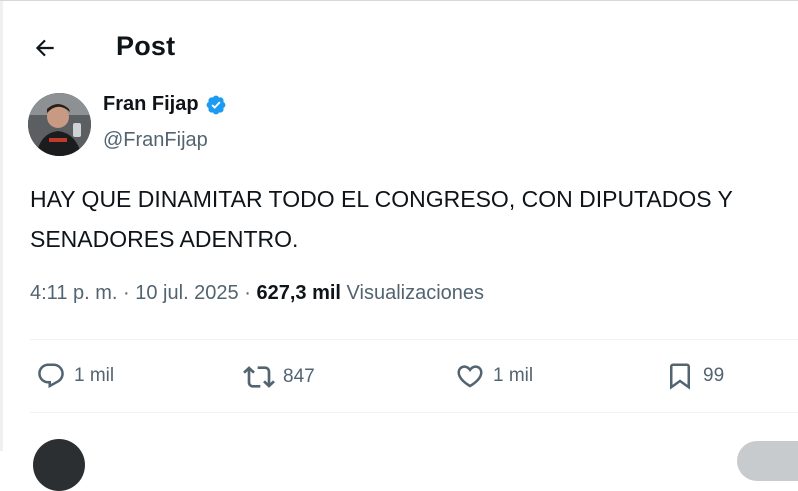  What do you see at coordinates (186, 293) in the screenshot?
I see `post-date: 10 jul. 2025` at bounding box center [186, 293].